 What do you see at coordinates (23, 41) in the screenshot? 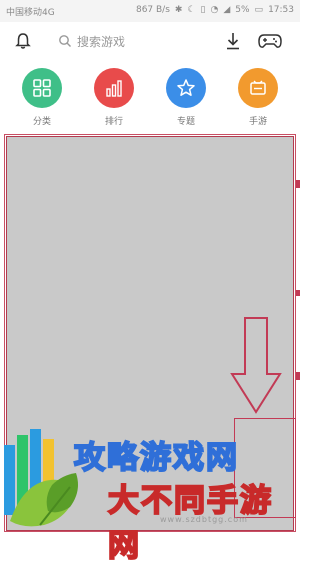
I see `bell-icon` at bounding box center [23, 41].